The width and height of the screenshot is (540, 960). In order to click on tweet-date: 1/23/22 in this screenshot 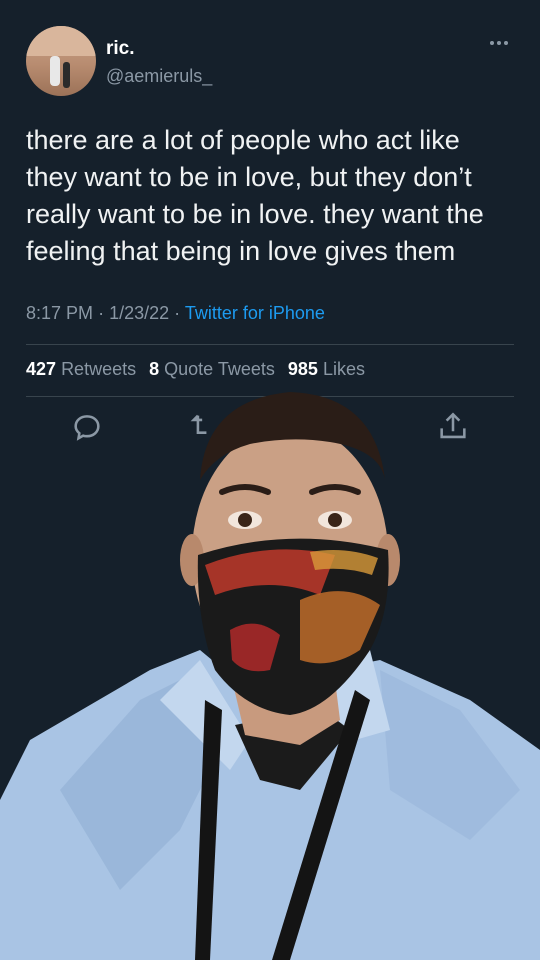, I will do `click(139, 313)`.